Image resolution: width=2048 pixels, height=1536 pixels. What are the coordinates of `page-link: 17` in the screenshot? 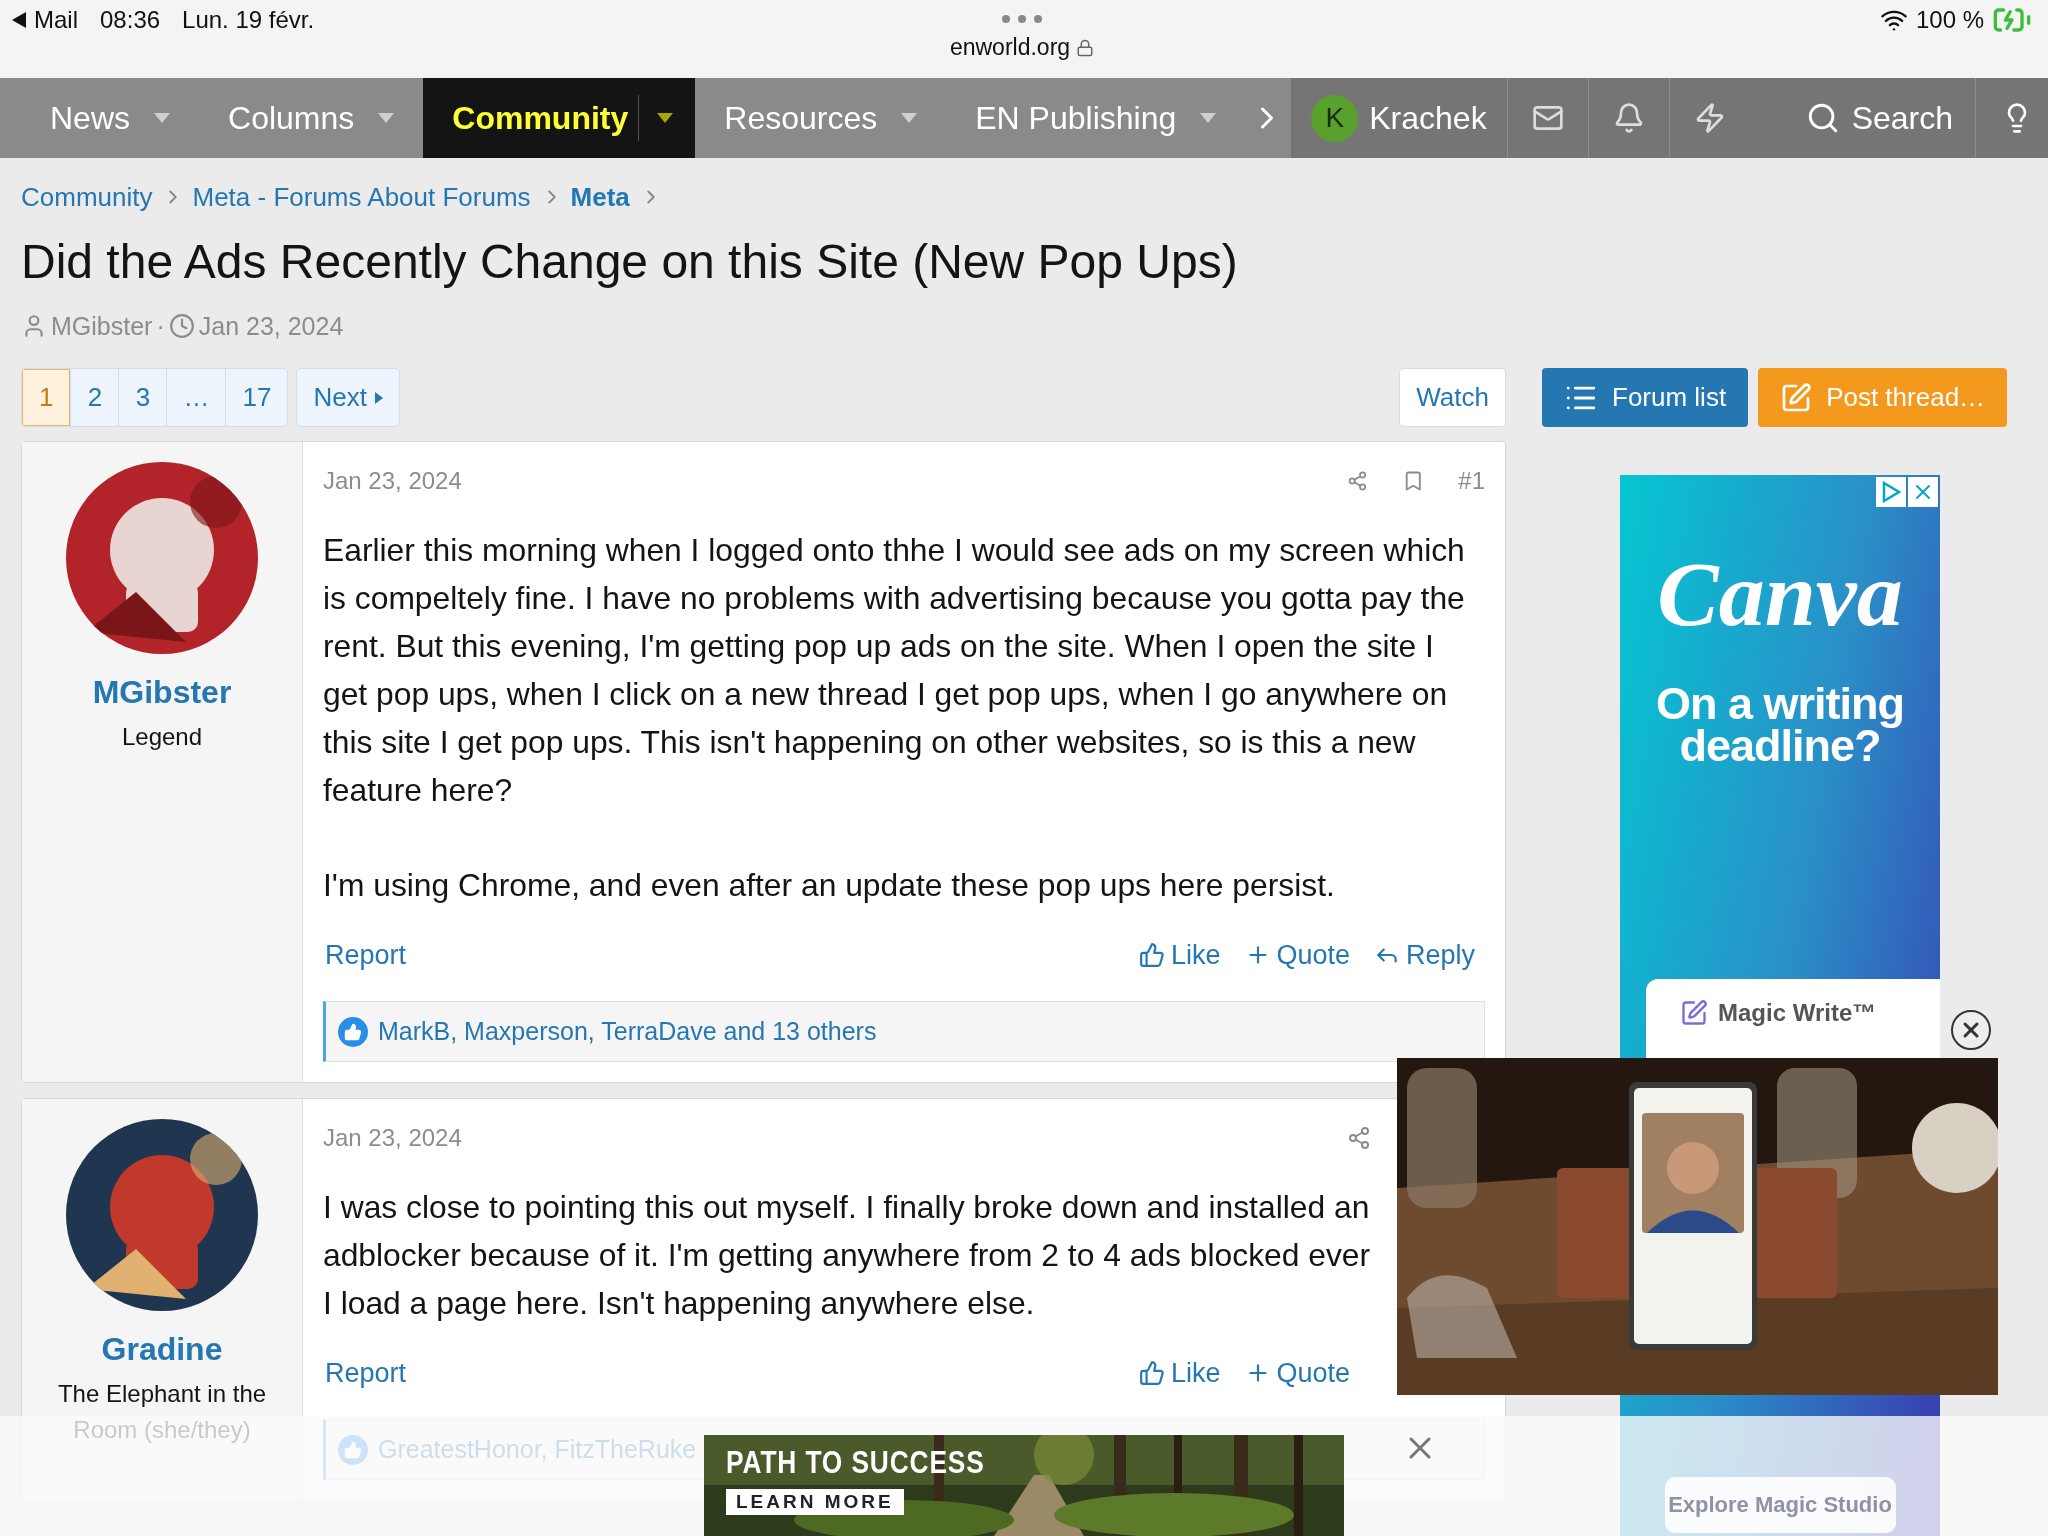 It's located at (256, 397).